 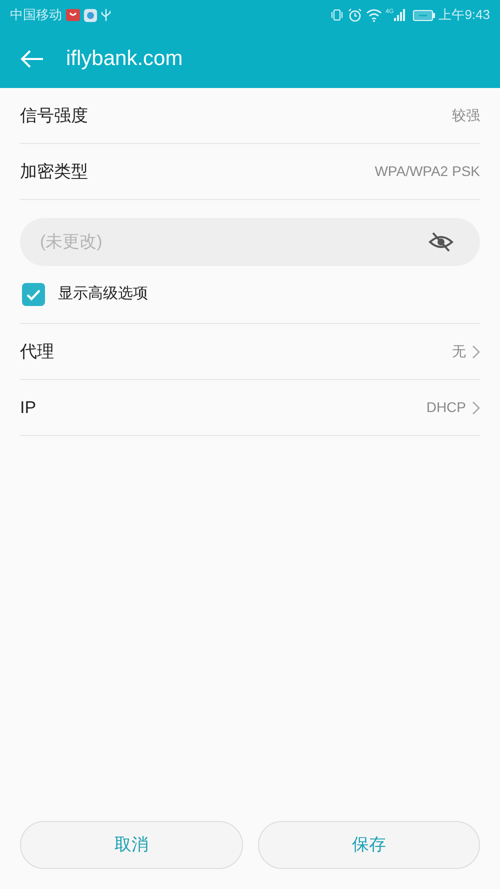 I want to click on clock-time: 上午9:43, so click(x=464, y=15).